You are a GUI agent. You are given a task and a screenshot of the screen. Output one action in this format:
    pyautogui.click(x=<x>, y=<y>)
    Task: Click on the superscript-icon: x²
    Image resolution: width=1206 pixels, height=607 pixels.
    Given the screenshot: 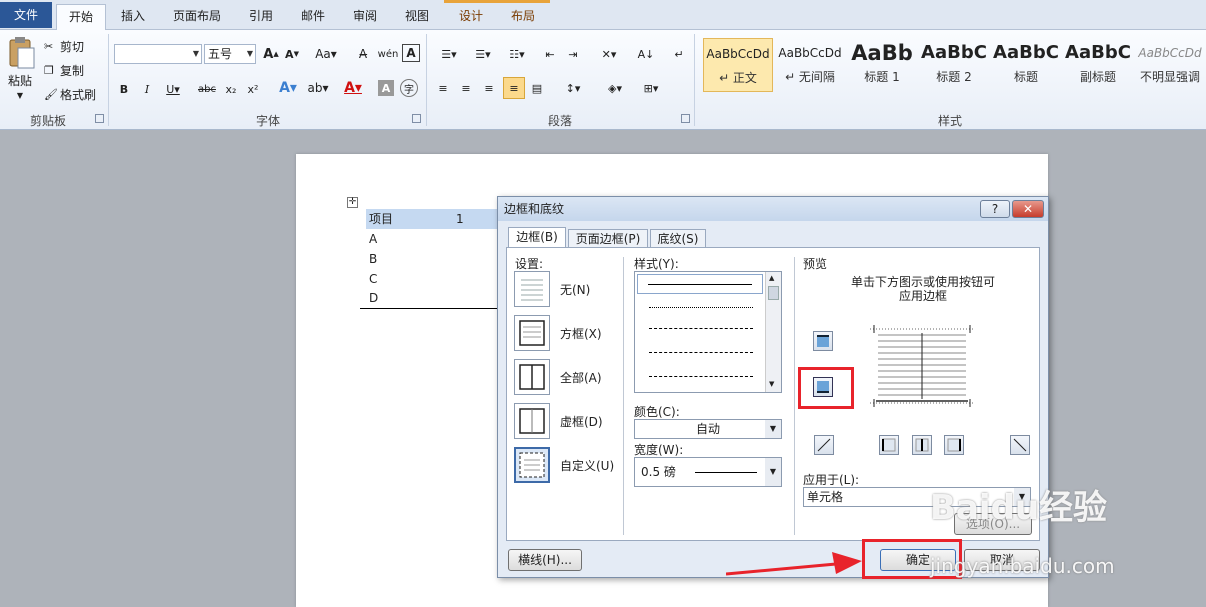 What is the action you would take?
    pyautogui.click(x=253, y=89)
    